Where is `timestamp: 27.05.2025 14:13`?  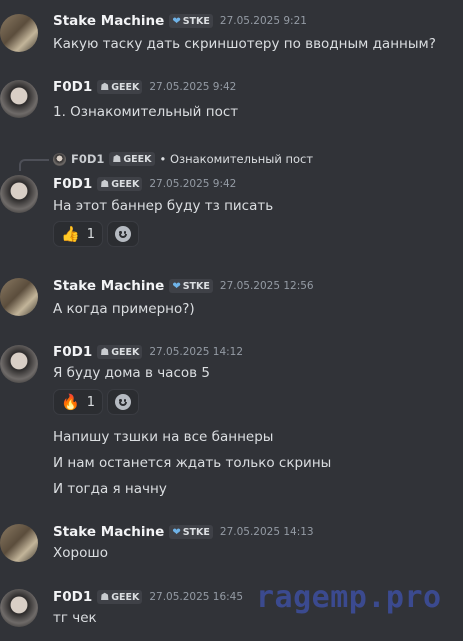
timestamp: 27.05.2025 14:13 is located at coordinates (266, 532).